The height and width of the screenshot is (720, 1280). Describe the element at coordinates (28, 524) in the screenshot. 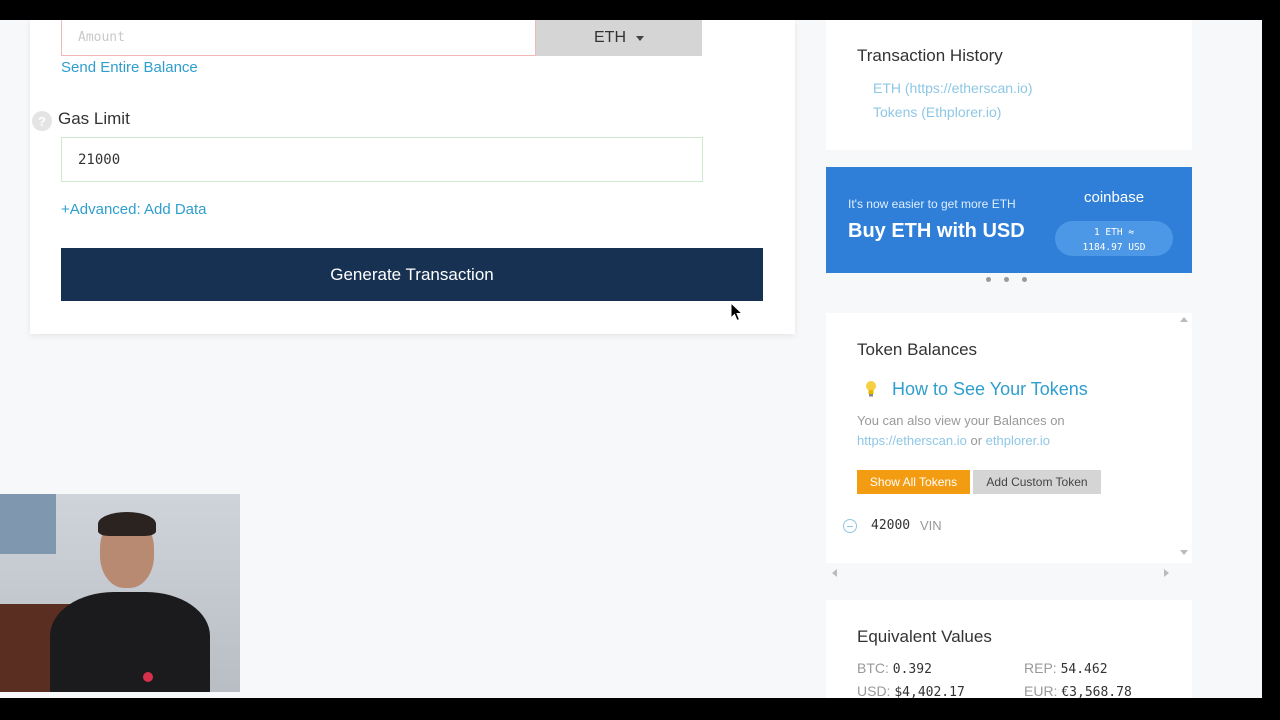

I see `webcam-background-poster` at that location.